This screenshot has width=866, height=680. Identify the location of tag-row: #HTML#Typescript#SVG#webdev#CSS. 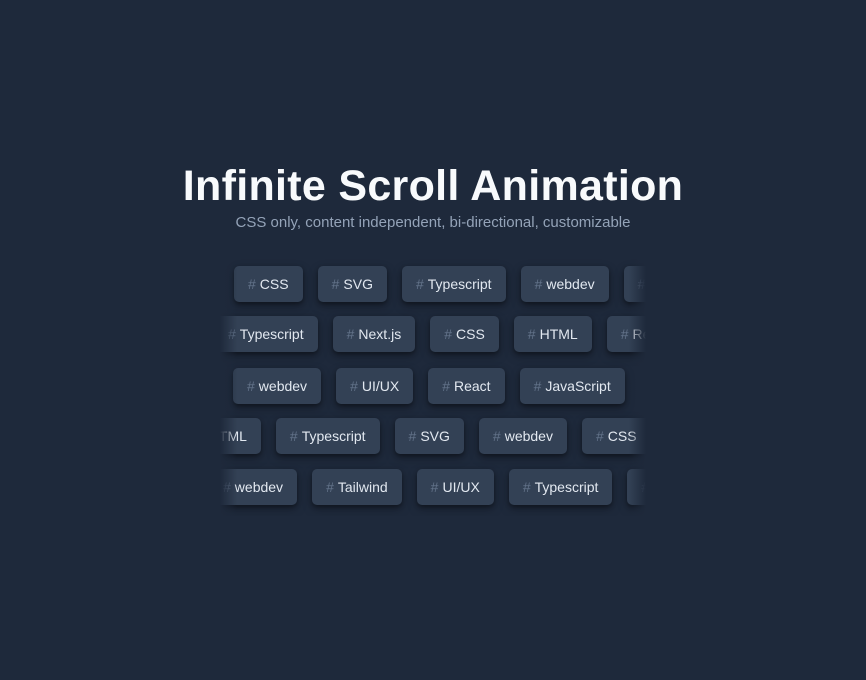
(433, 436).